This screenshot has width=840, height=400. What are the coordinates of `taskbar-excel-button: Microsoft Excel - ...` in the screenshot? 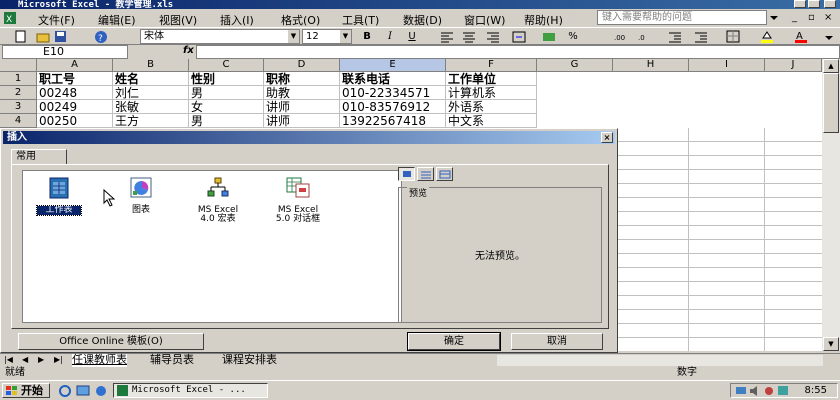 It's located at (190, 390).